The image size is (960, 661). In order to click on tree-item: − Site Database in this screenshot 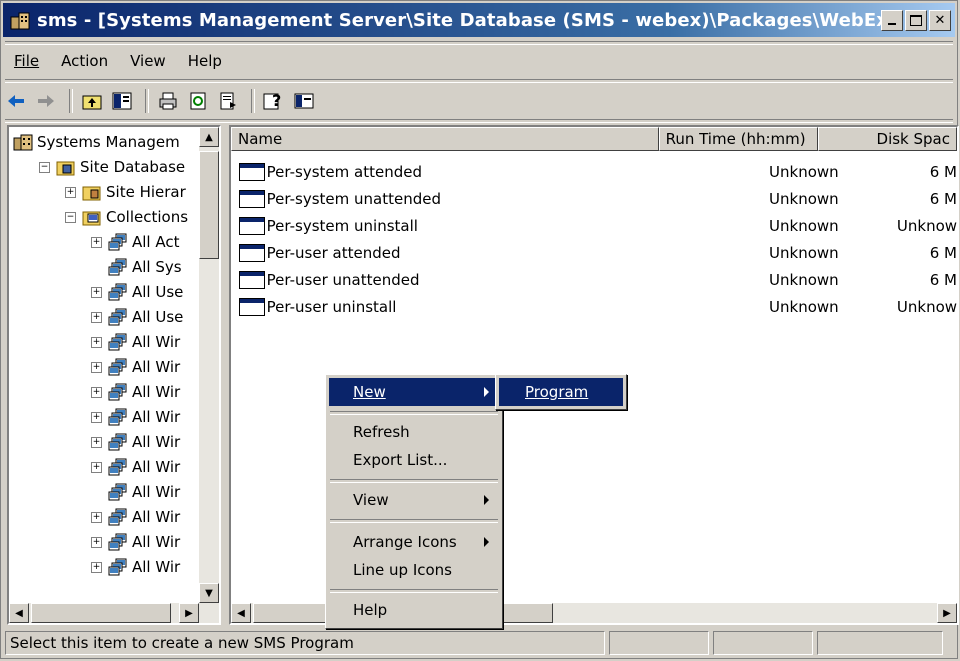, I will do `click(112, 167)`.